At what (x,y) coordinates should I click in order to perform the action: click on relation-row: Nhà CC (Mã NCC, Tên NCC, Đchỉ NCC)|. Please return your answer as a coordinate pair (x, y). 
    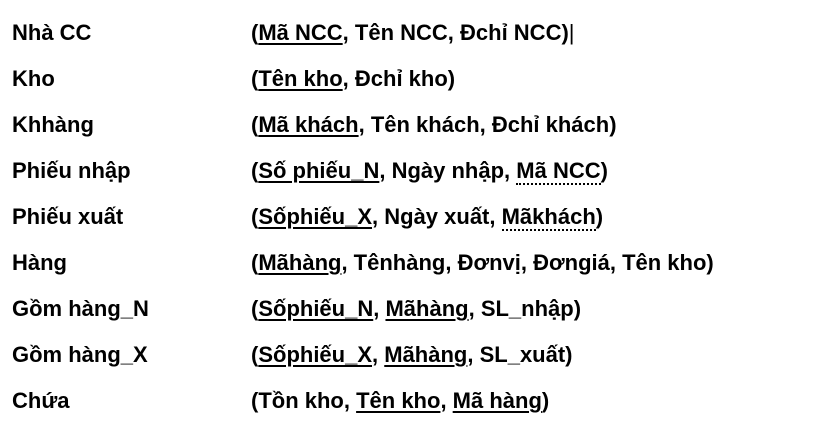
    Looking at the image, I should click on (413, 39).